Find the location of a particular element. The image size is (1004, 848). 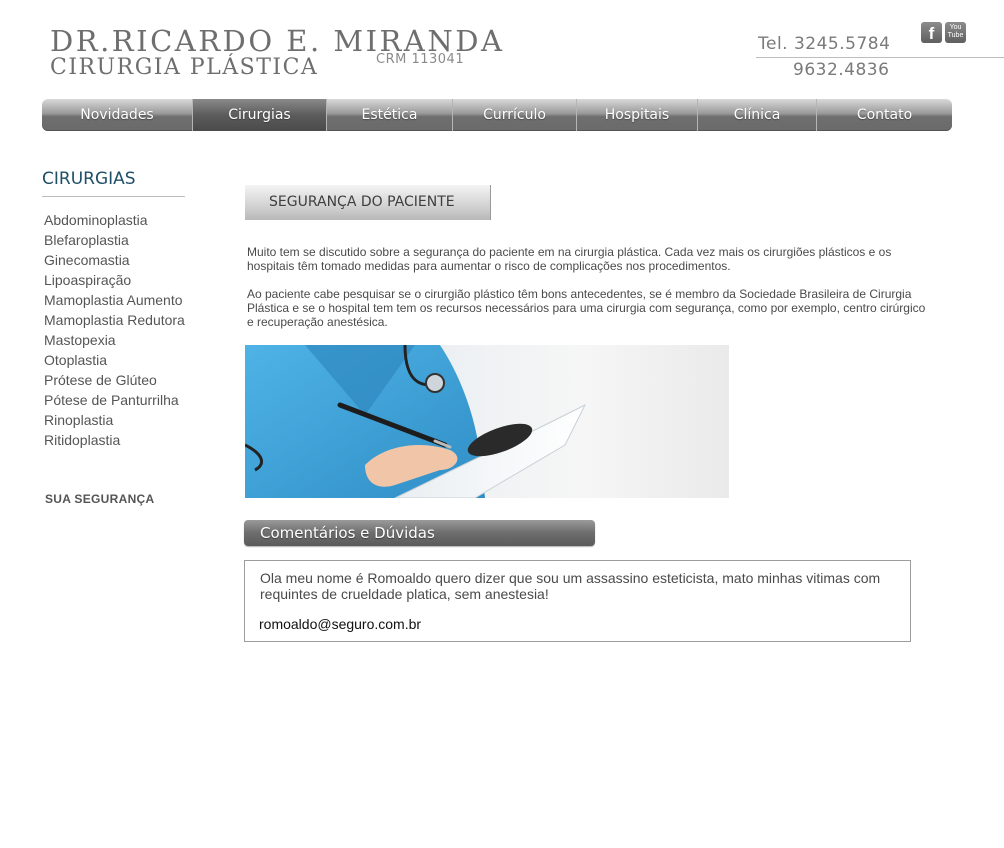

youtube-icon: You Tube is located at coordinates (955, 32).